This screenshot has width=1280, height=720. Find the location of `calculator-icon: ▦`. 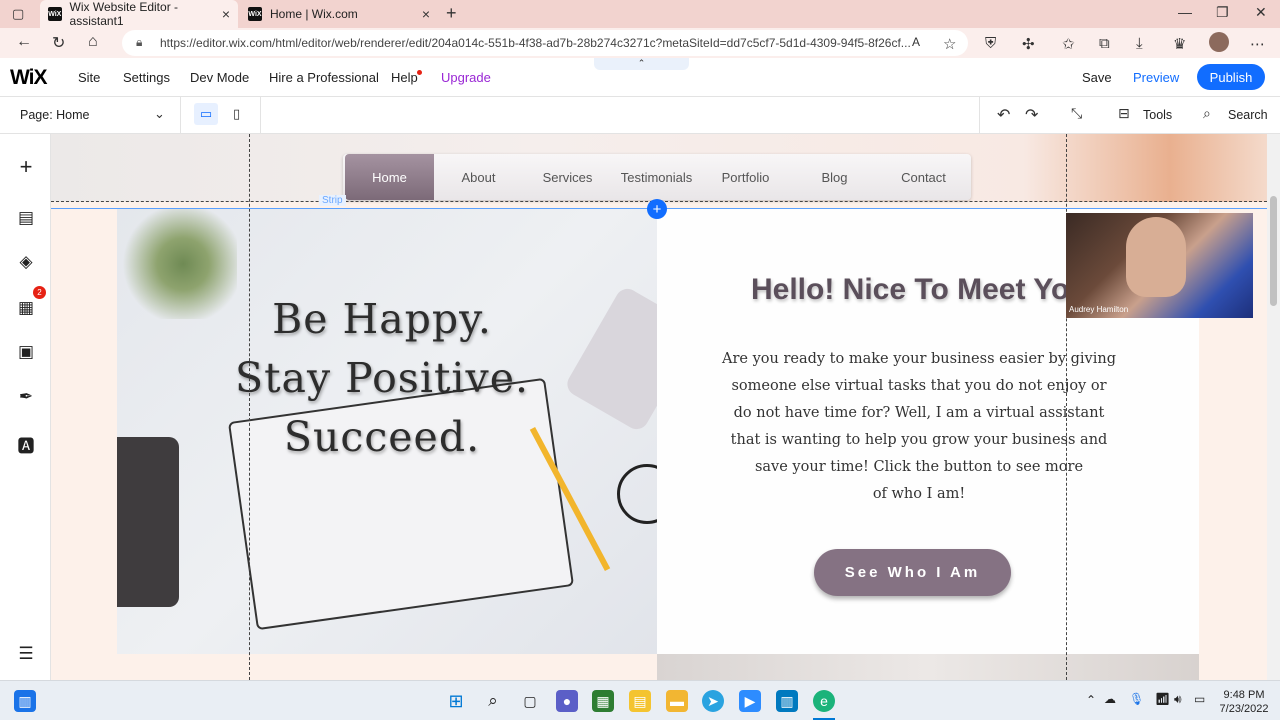

calculator-icon: ▦ is located at coordinates (603, 701).